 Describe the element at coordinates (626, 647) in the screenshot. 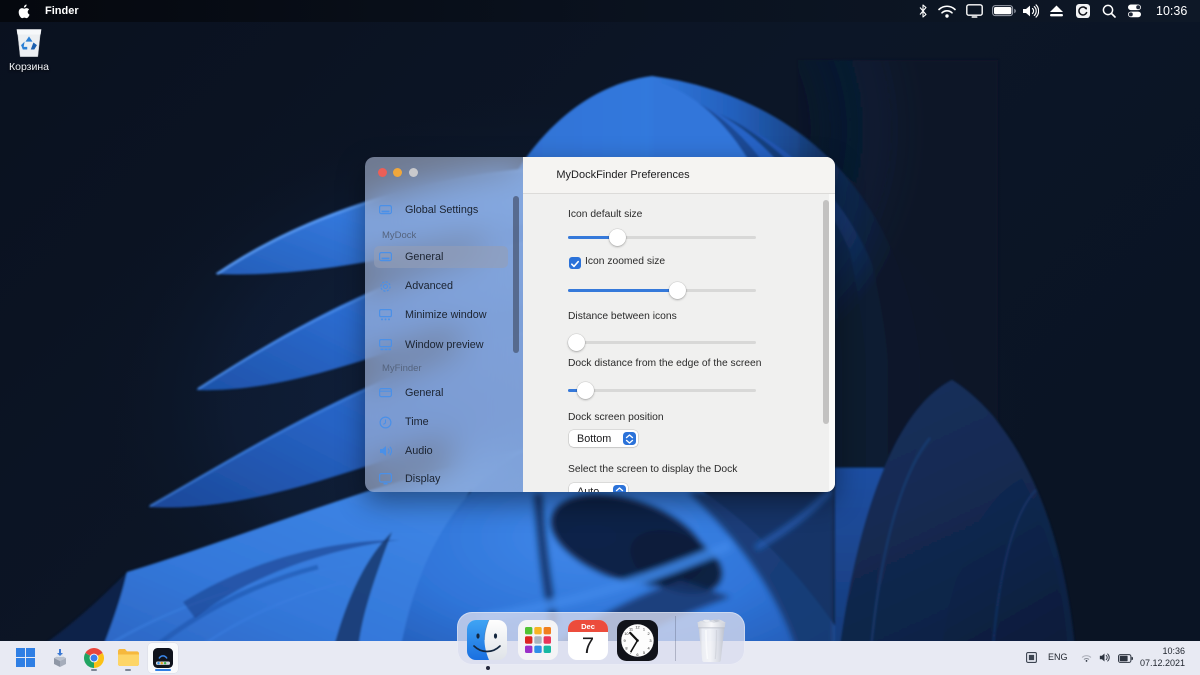

I see `svg-text: 8` at that location.